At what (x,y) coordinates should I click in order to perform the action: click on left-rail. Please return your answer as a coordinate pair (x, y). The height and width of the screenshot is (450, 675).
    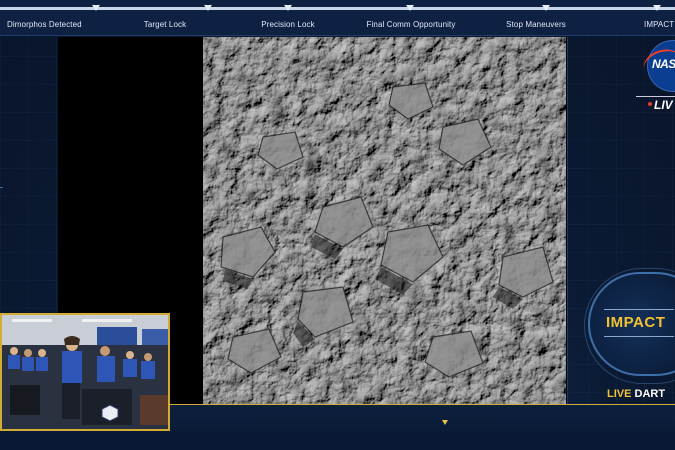
    Looking at the image, I should click on (29, 177).